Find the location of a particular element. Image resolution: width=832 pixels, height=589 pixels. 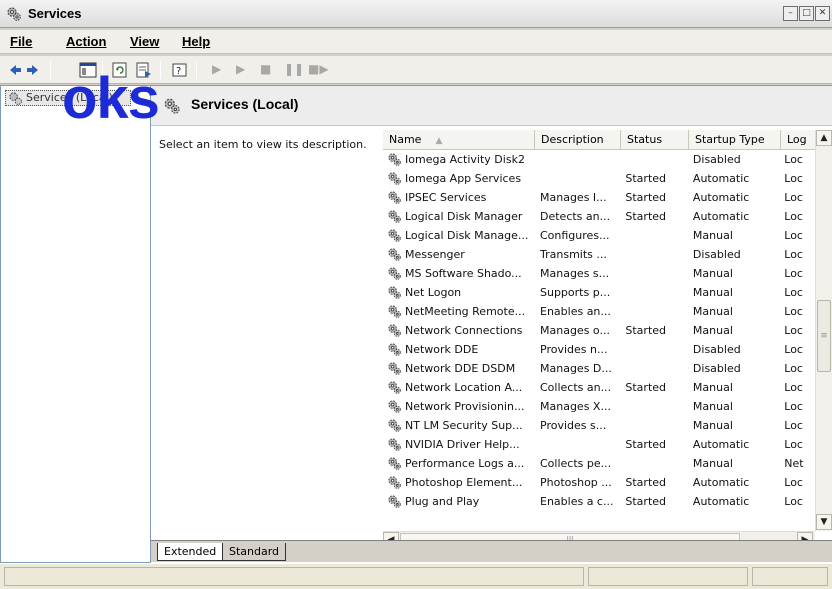

scroll-up-icon: ▲ is located at coordinates (824, 138).